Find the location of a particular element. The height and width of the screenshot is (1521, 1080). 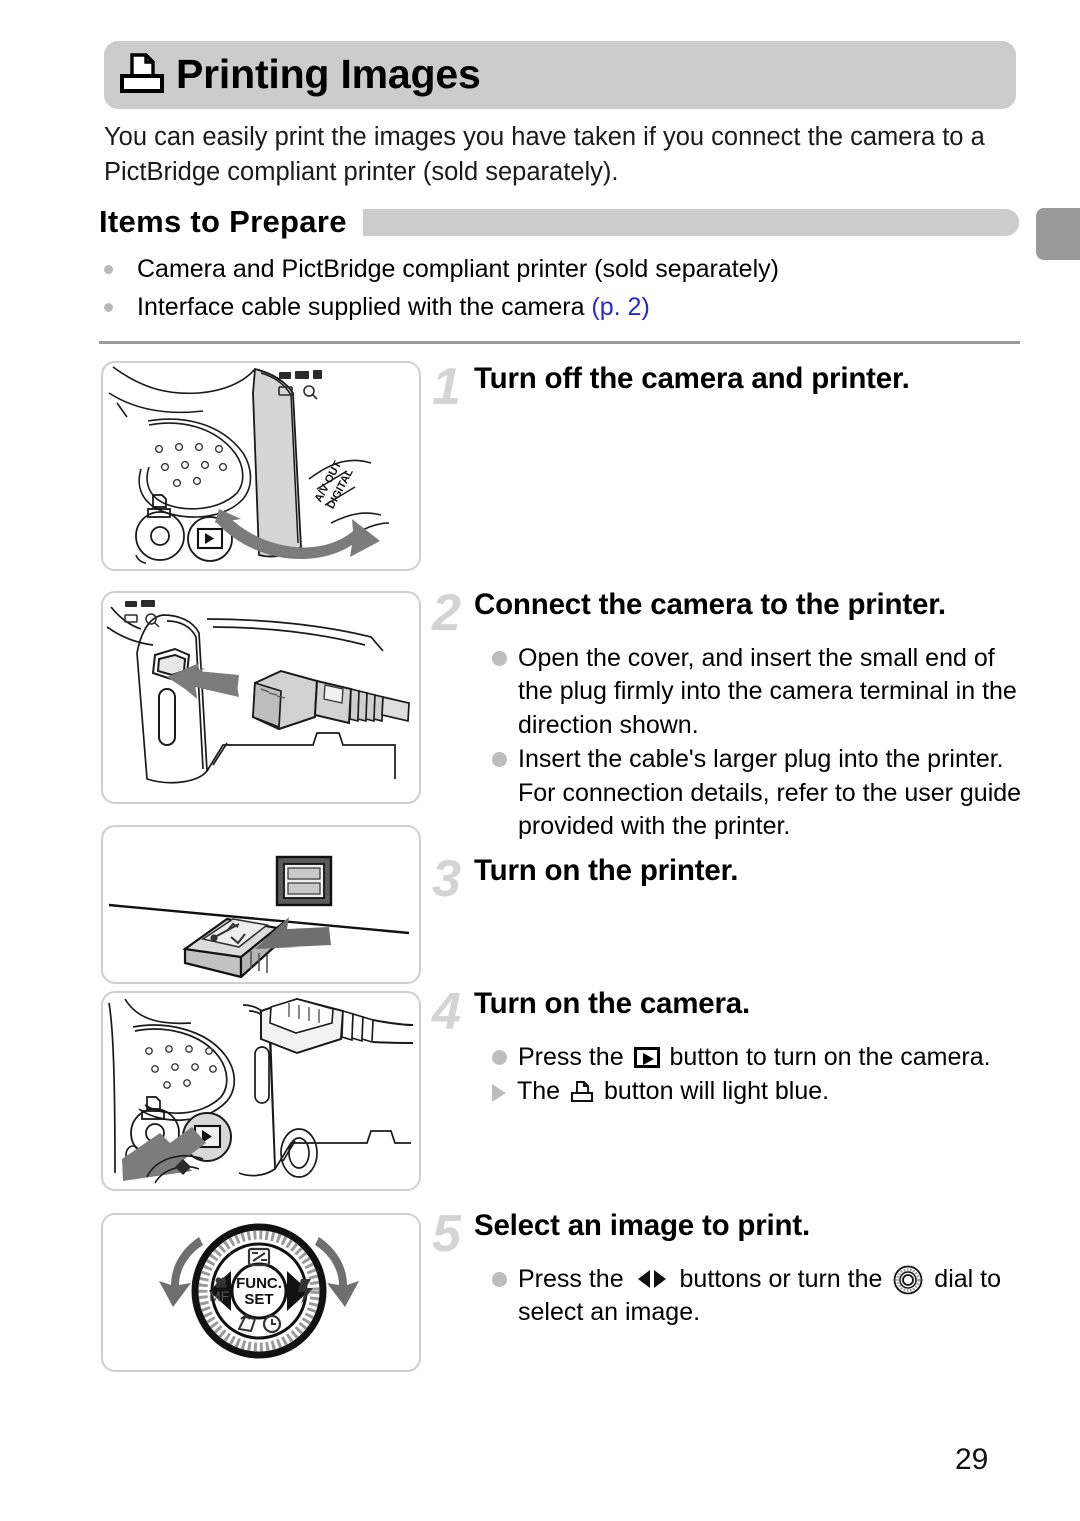

page-header-banner: Printing Images is located at coordinates (560, 75).